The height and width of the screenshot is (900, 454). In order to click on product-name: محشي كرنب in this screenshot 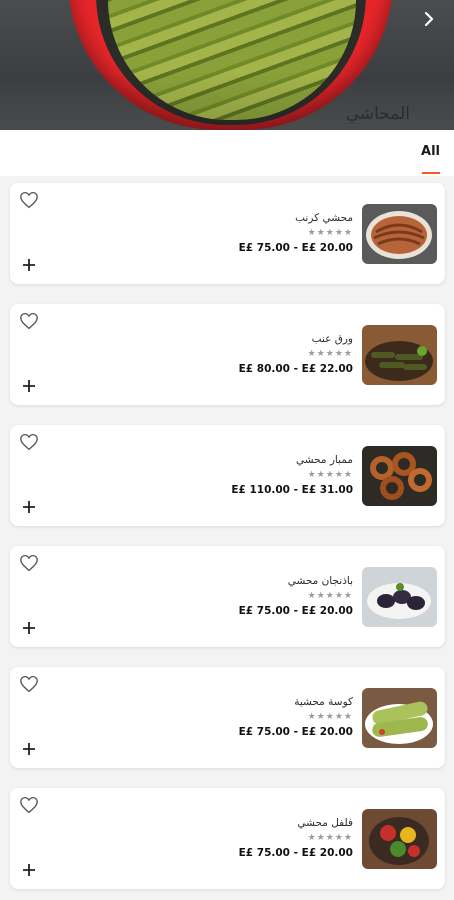, I will do `click(324, 218)`.